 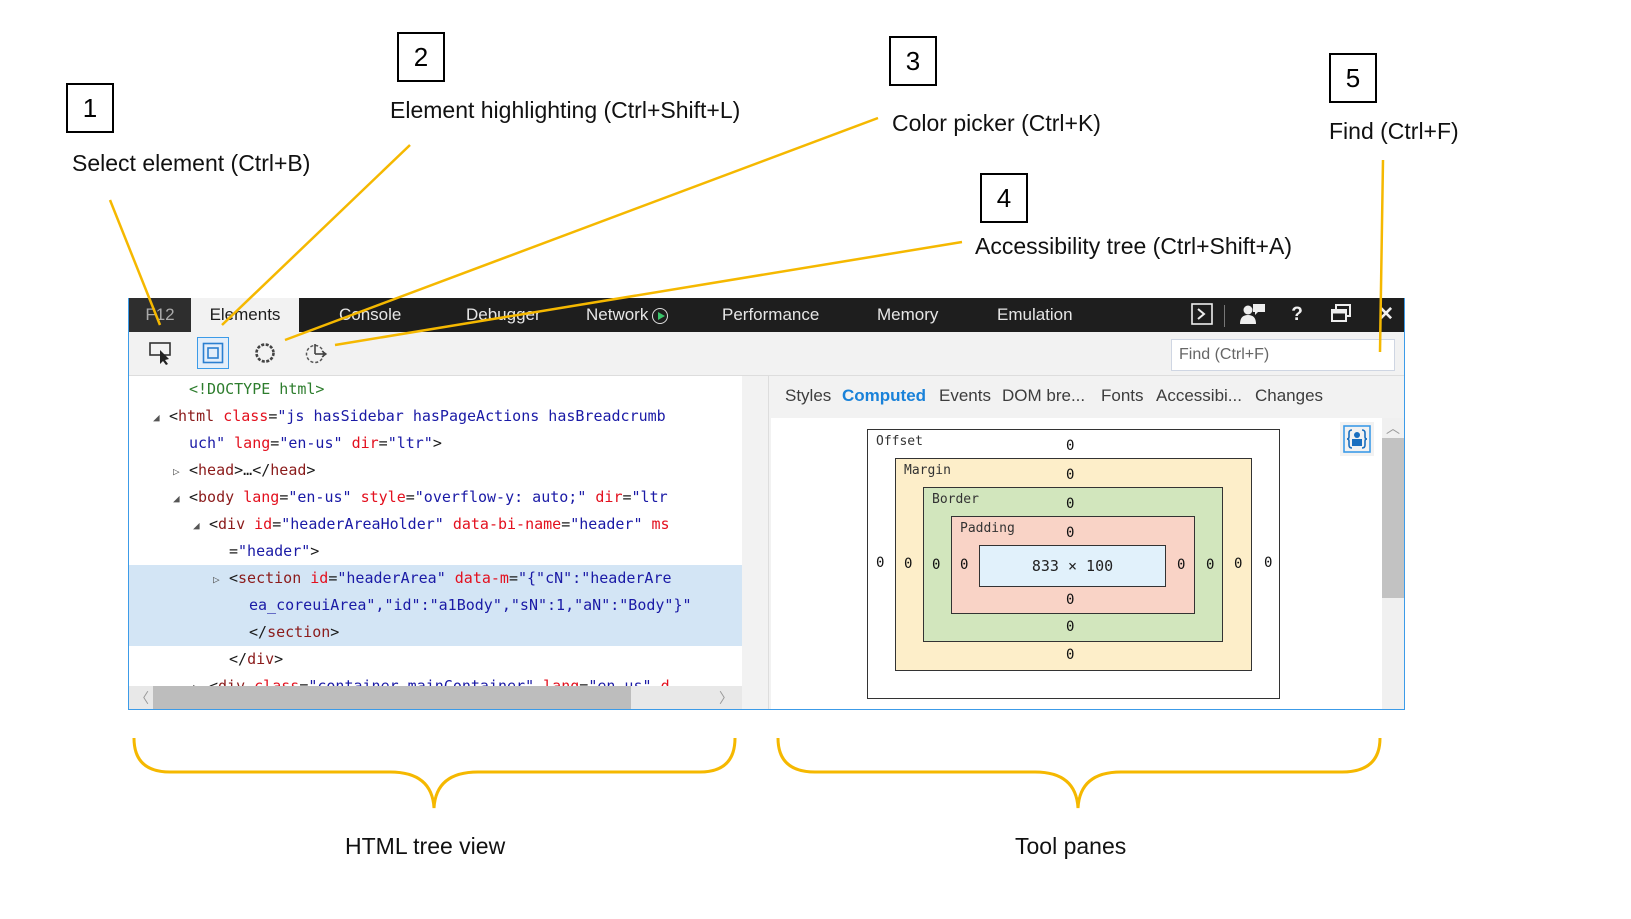 I want to click on attribute-value: "ltr, so click(x=649, y=497).